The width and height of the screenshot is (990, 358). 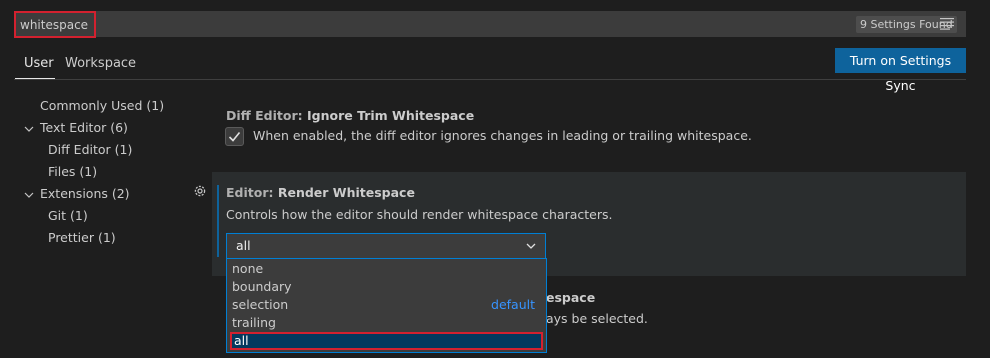 I want to click on search-bar: 9 Settings Found, so click(x=490, y=24).